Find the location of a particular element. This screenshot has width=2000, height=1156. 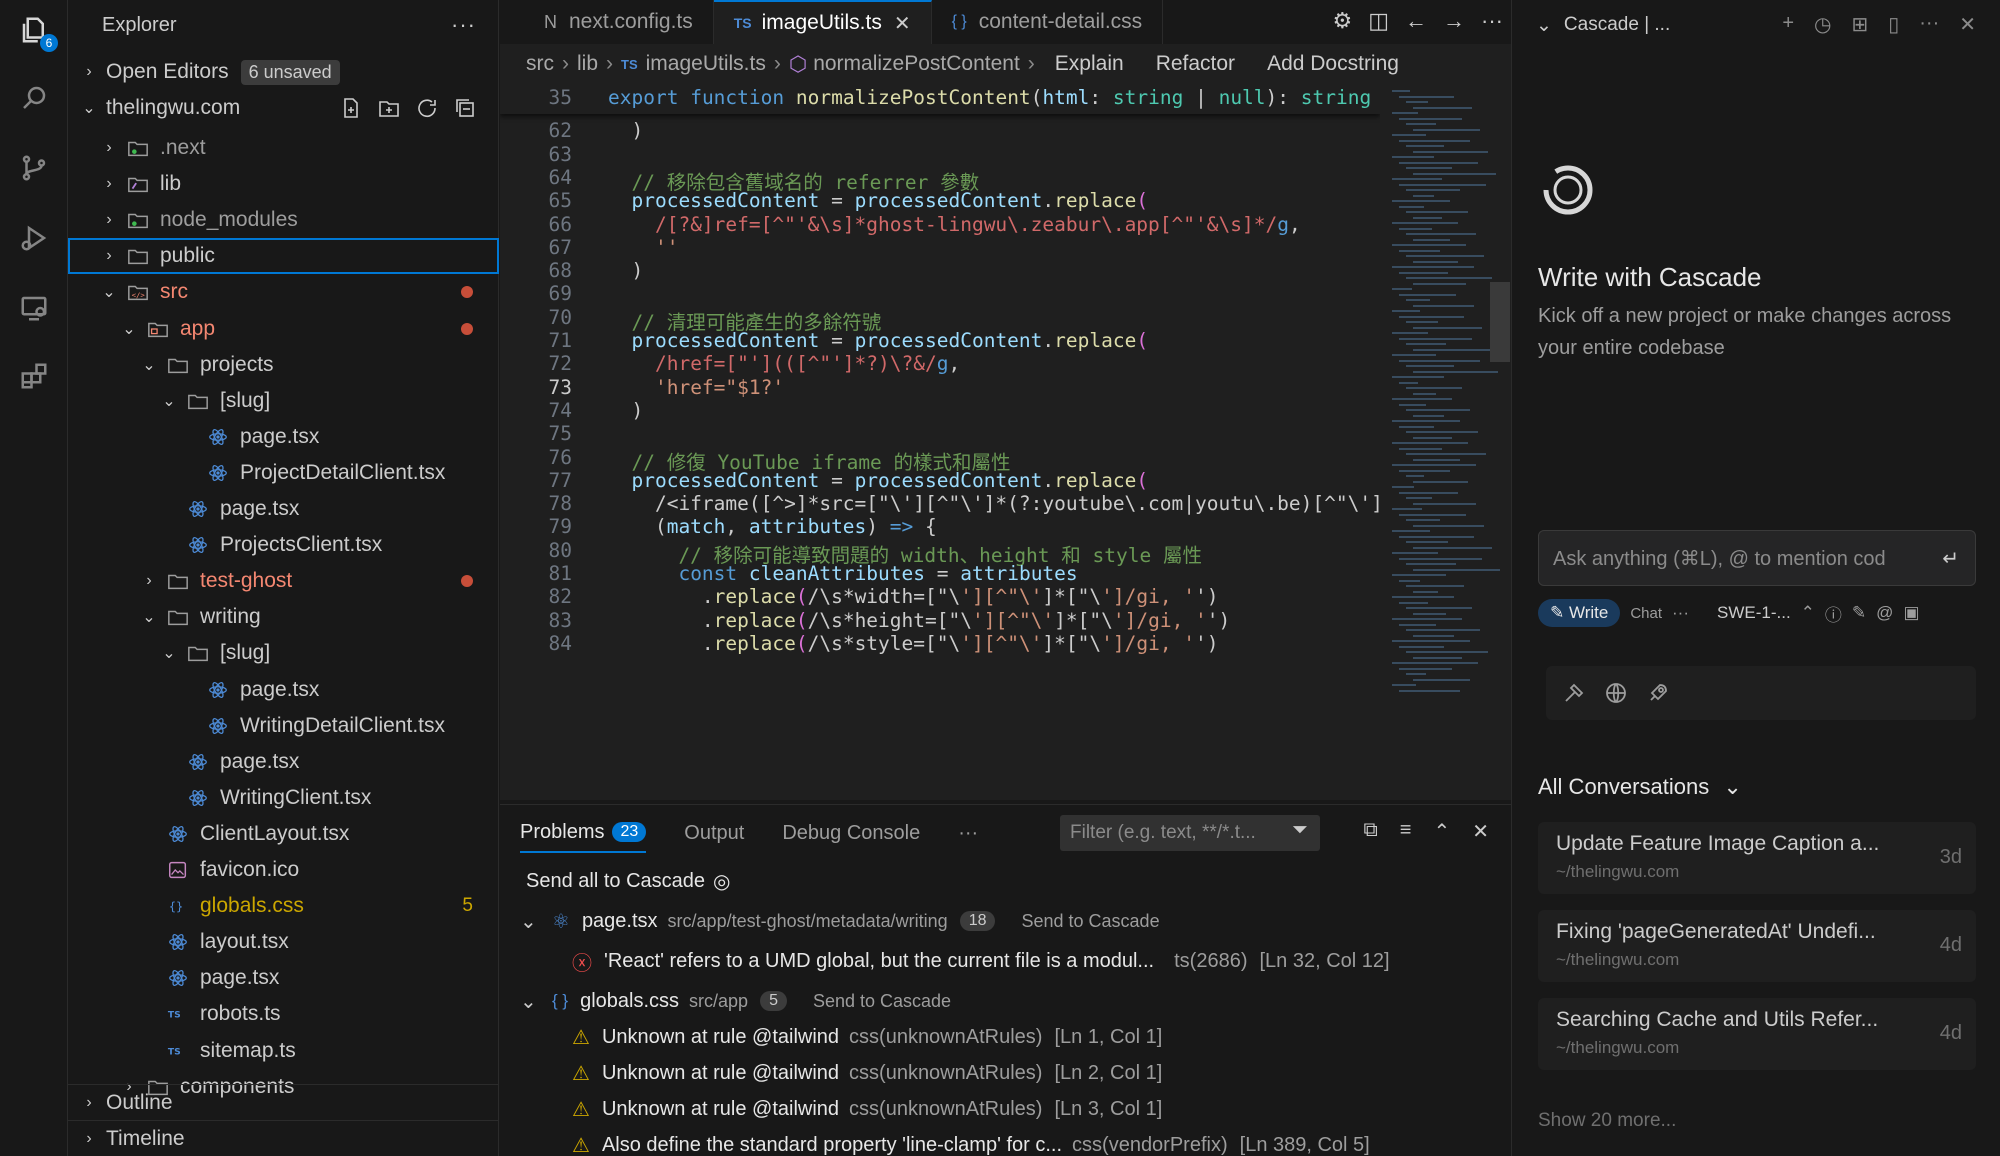

hammer-icon is located at coordinates (1574, 693).